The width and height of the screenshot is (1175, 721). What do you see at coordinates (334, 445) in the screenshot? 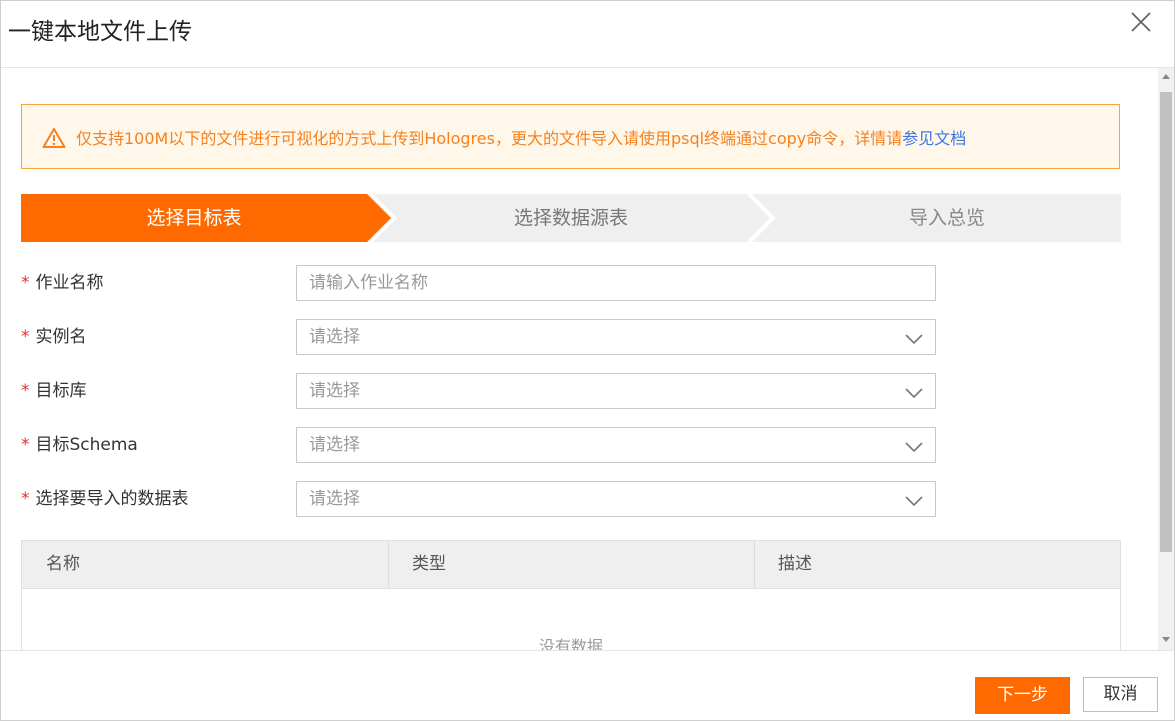
I see `schema-placeholder: 请选择` at bounding box center [334, 445].